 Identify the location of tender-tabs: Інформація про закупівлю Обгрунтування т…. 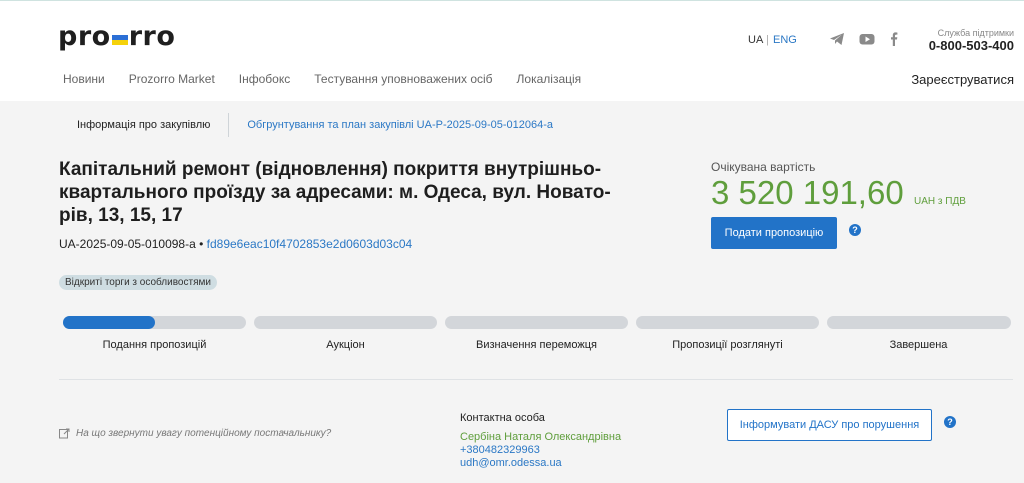
(306, 125).